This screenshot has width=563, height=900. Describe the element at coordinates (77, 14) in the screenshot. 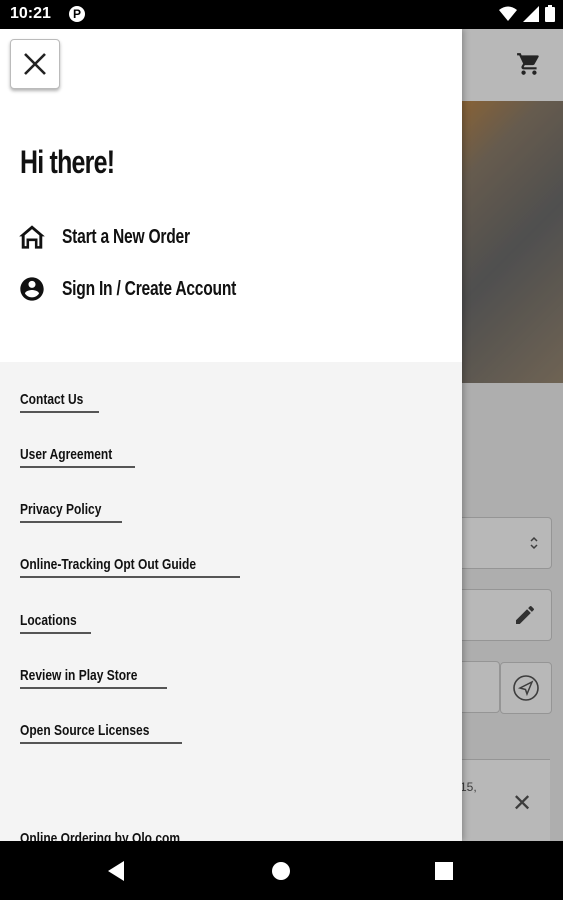

I see `app-notification-icon: P` at that location.